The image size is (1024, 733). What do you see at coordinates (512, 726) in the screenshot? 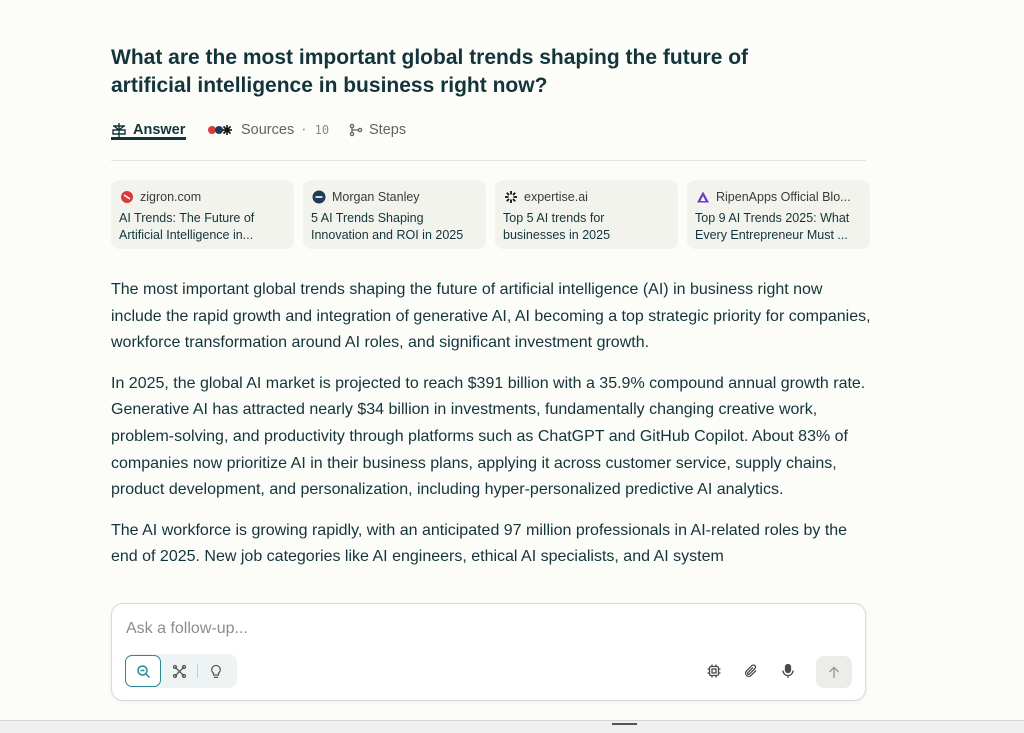
I see `window-bottom-scrollbar` at bounding box center [512, 726].